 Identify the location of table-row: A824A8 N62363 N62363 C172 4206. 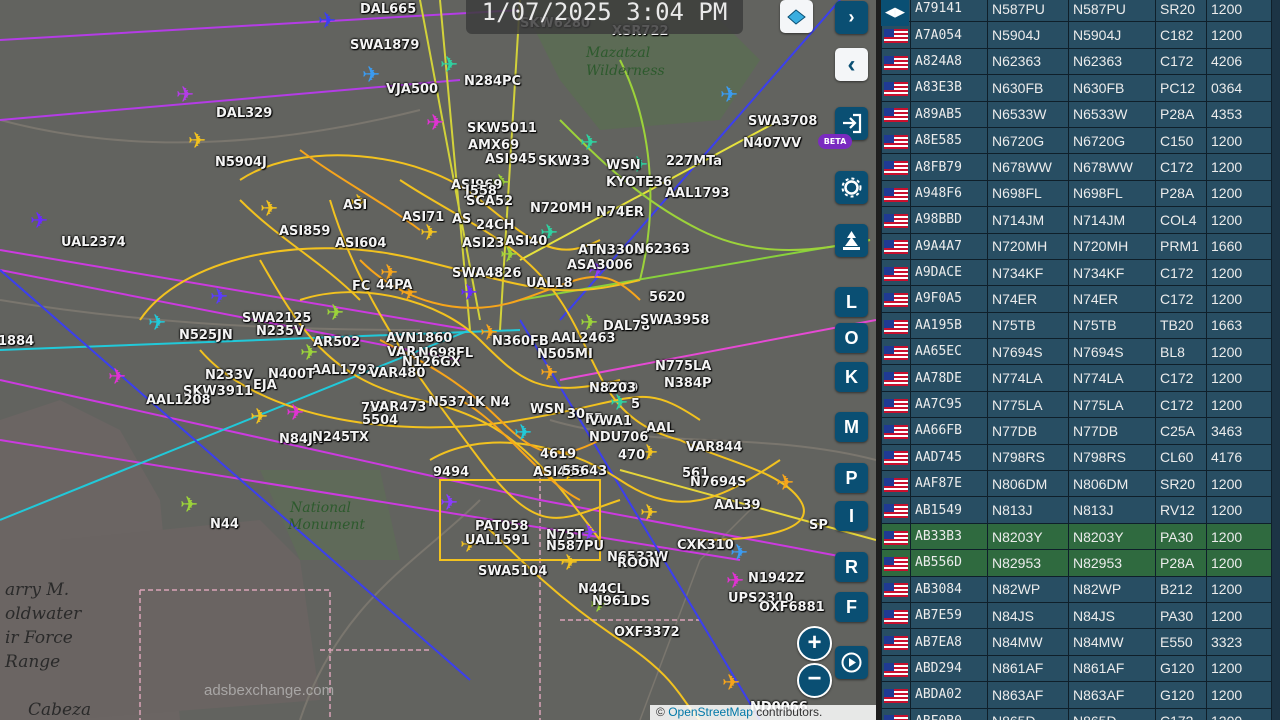
(1076, 61).